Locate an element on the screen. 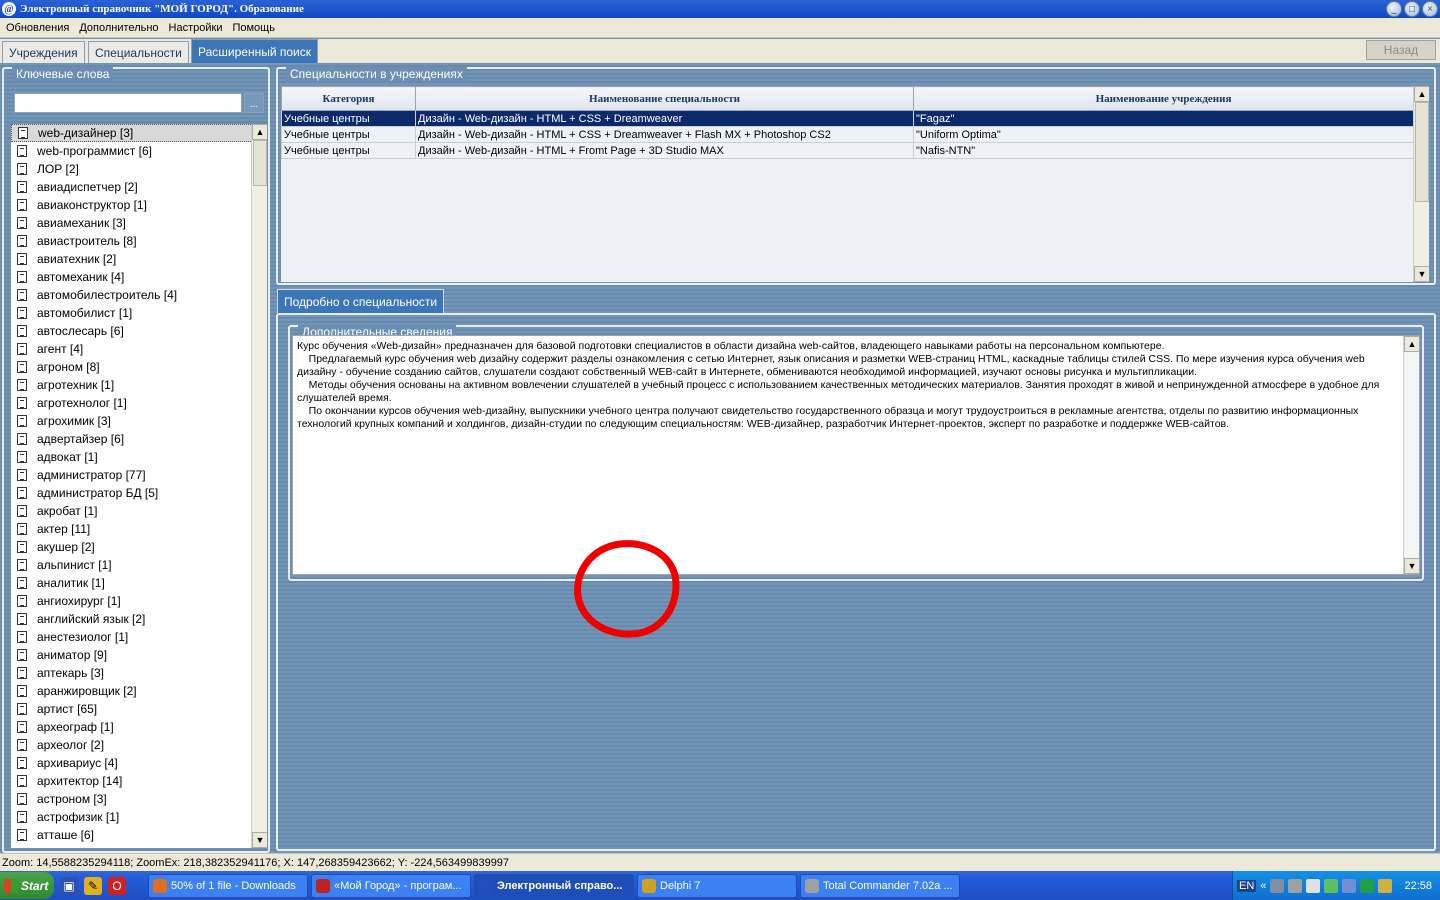 The width and height of the screenshot is (1440, 900). keyword-search-input is located at coordinates (128, 103).